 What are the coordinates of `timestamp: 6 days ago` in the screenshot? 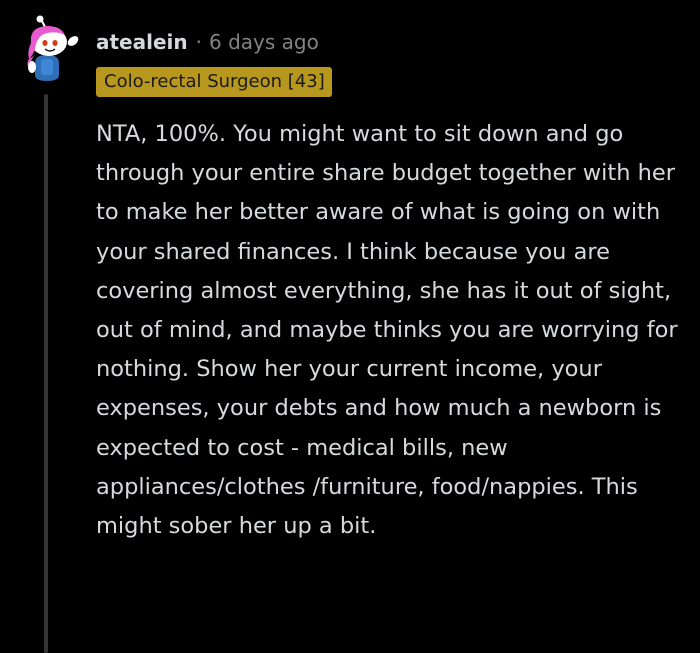 It's located at (264, 42).